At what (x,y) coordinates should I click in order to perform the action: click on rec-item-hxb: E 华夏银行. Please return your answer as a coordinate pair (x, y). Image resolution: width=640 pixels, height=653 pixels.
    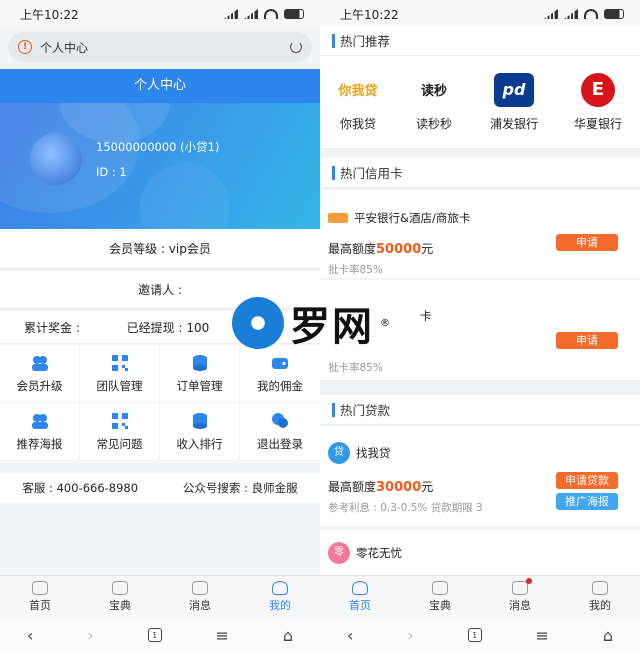
    Looking at the image, I should click on (598, 102).